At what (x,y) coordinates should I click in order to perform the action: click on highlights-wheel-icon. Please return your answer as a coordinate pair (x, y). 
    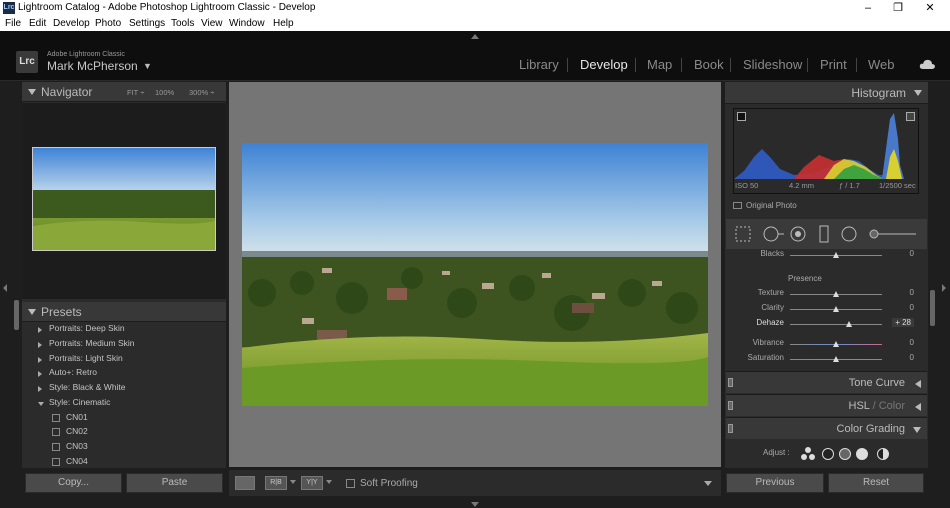
    Looking at the image, I should click on (862, 454).